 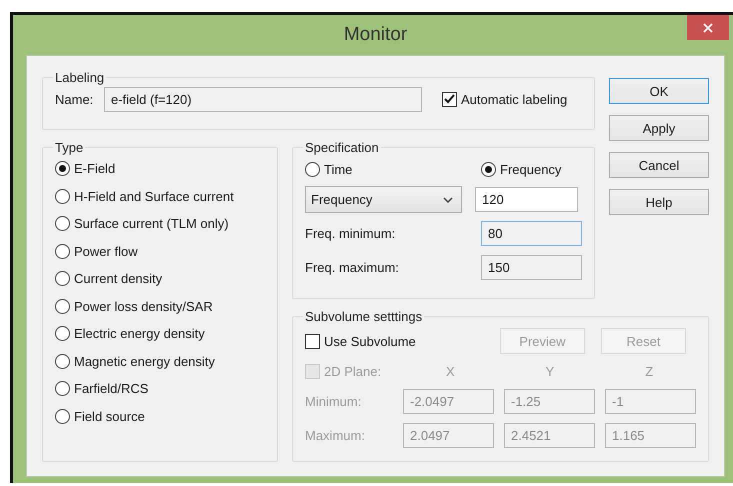 I want to click on window-title: Monitor, so click(x=376, y=35).